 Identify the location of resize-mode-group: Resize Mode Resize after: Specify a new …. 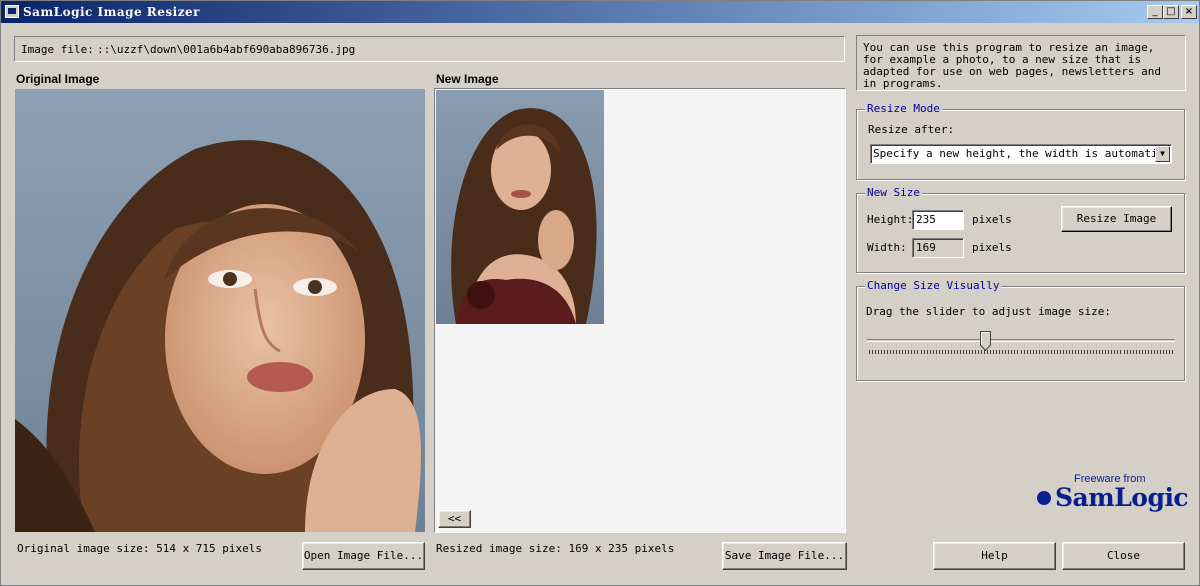
(1020, 141).